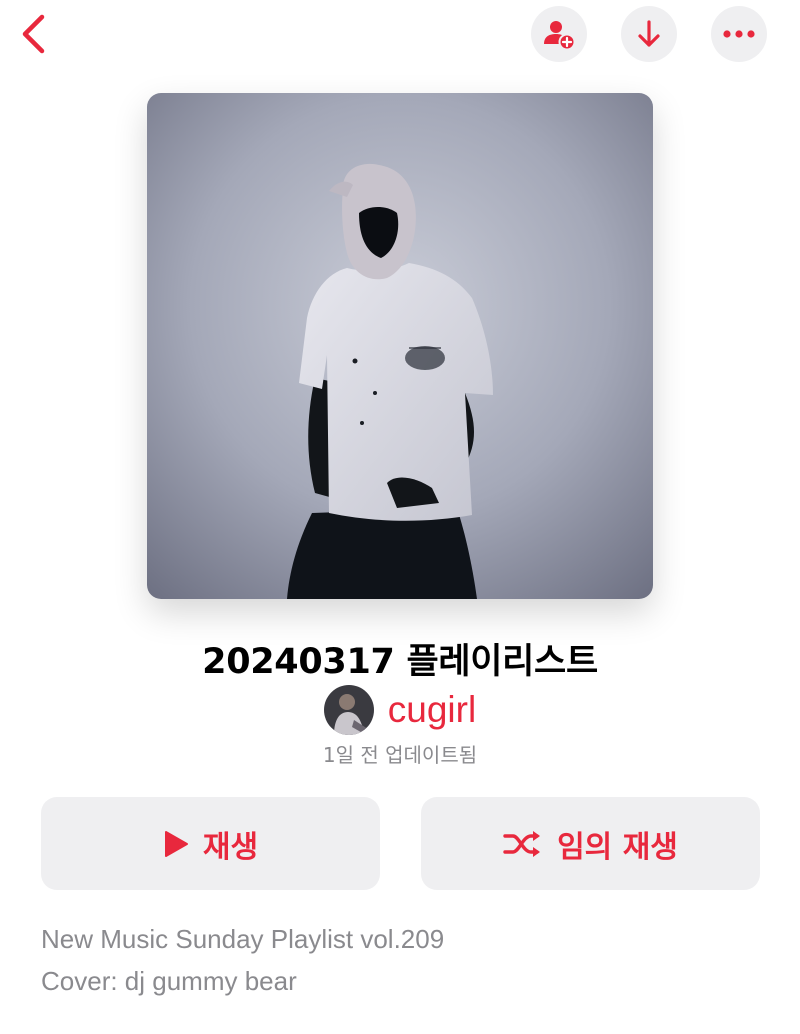 The image size is (800, 1034). Describe the element at coordinates (169, 981) in the screenshot. I see `description-line-2: Cover: dj gummy bear` at that location.